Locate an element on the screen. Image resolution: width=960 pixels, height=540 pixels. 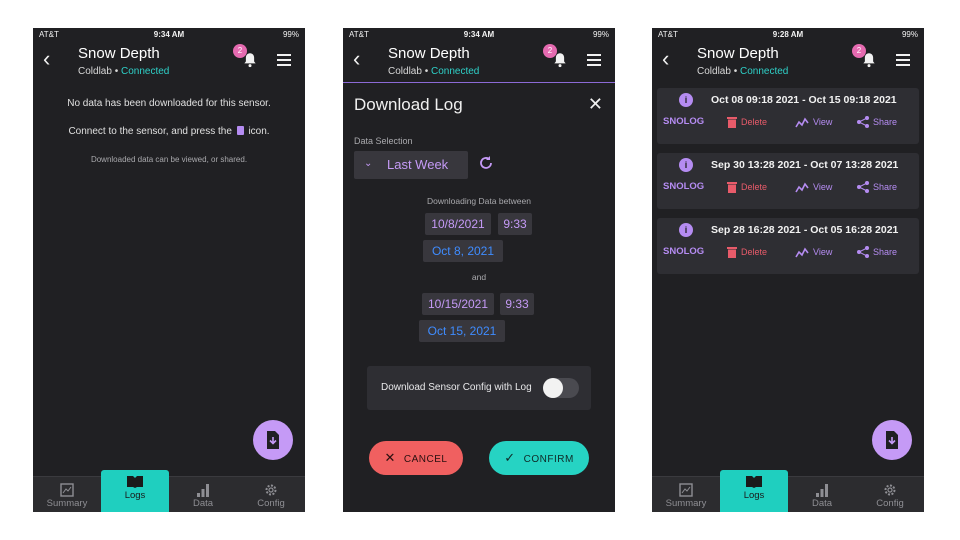
status-bar: AT&T 9:34 AM 99% is located at coordinates (169, 35).